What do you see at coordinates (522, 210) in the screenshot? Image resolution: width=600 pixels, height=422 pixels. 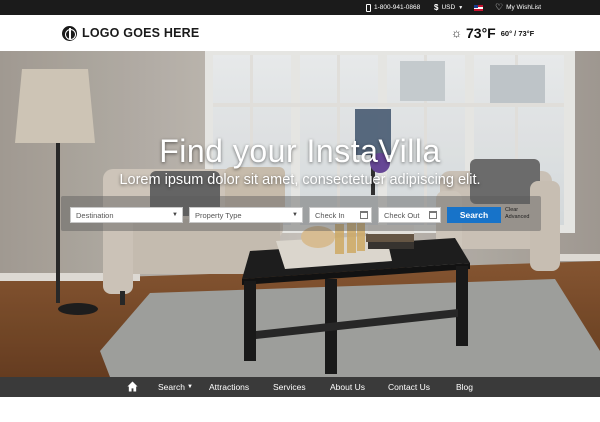 I see `clear-link: Clear` at bounding box center [522, 210].